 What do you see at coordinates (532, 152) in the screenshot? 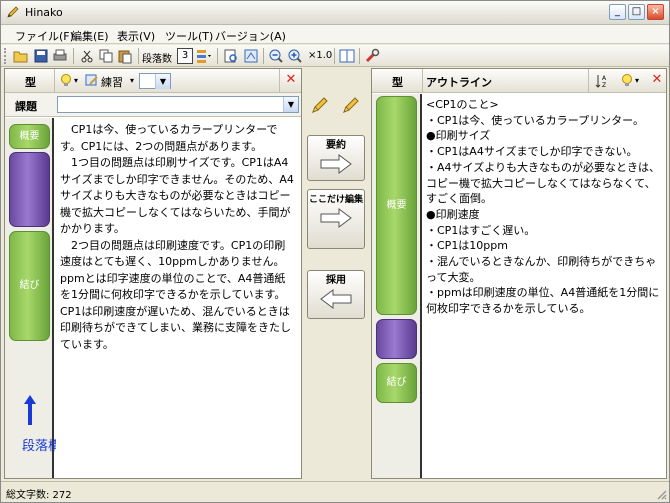
I see `outline-line: ・CP1はA4サイズまでしか印字できない。` at bounding box center [532, 152].